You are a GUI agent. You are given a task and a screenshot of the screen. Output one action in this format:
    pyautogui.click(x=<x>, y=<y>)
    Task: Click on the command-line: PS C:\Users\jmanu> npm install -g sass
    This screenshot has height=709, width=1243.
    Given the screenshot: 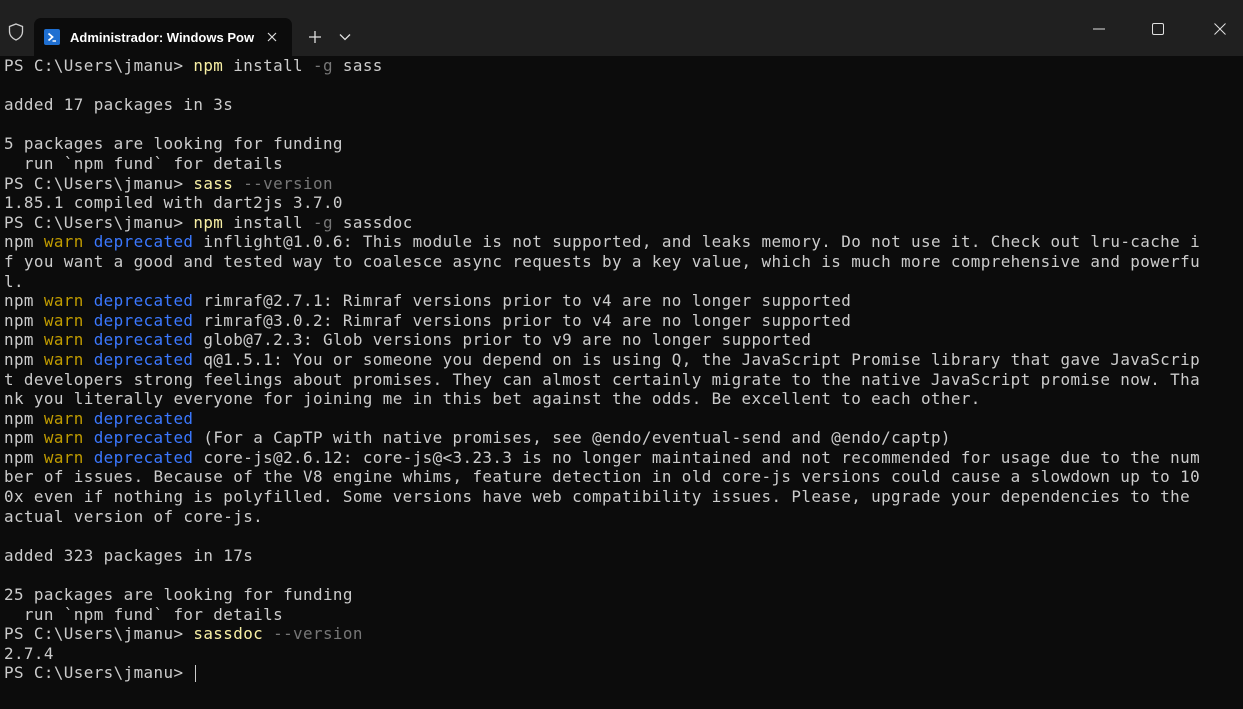 What is the action you would take?
    pyautogui.click(x=193, y=65)
    